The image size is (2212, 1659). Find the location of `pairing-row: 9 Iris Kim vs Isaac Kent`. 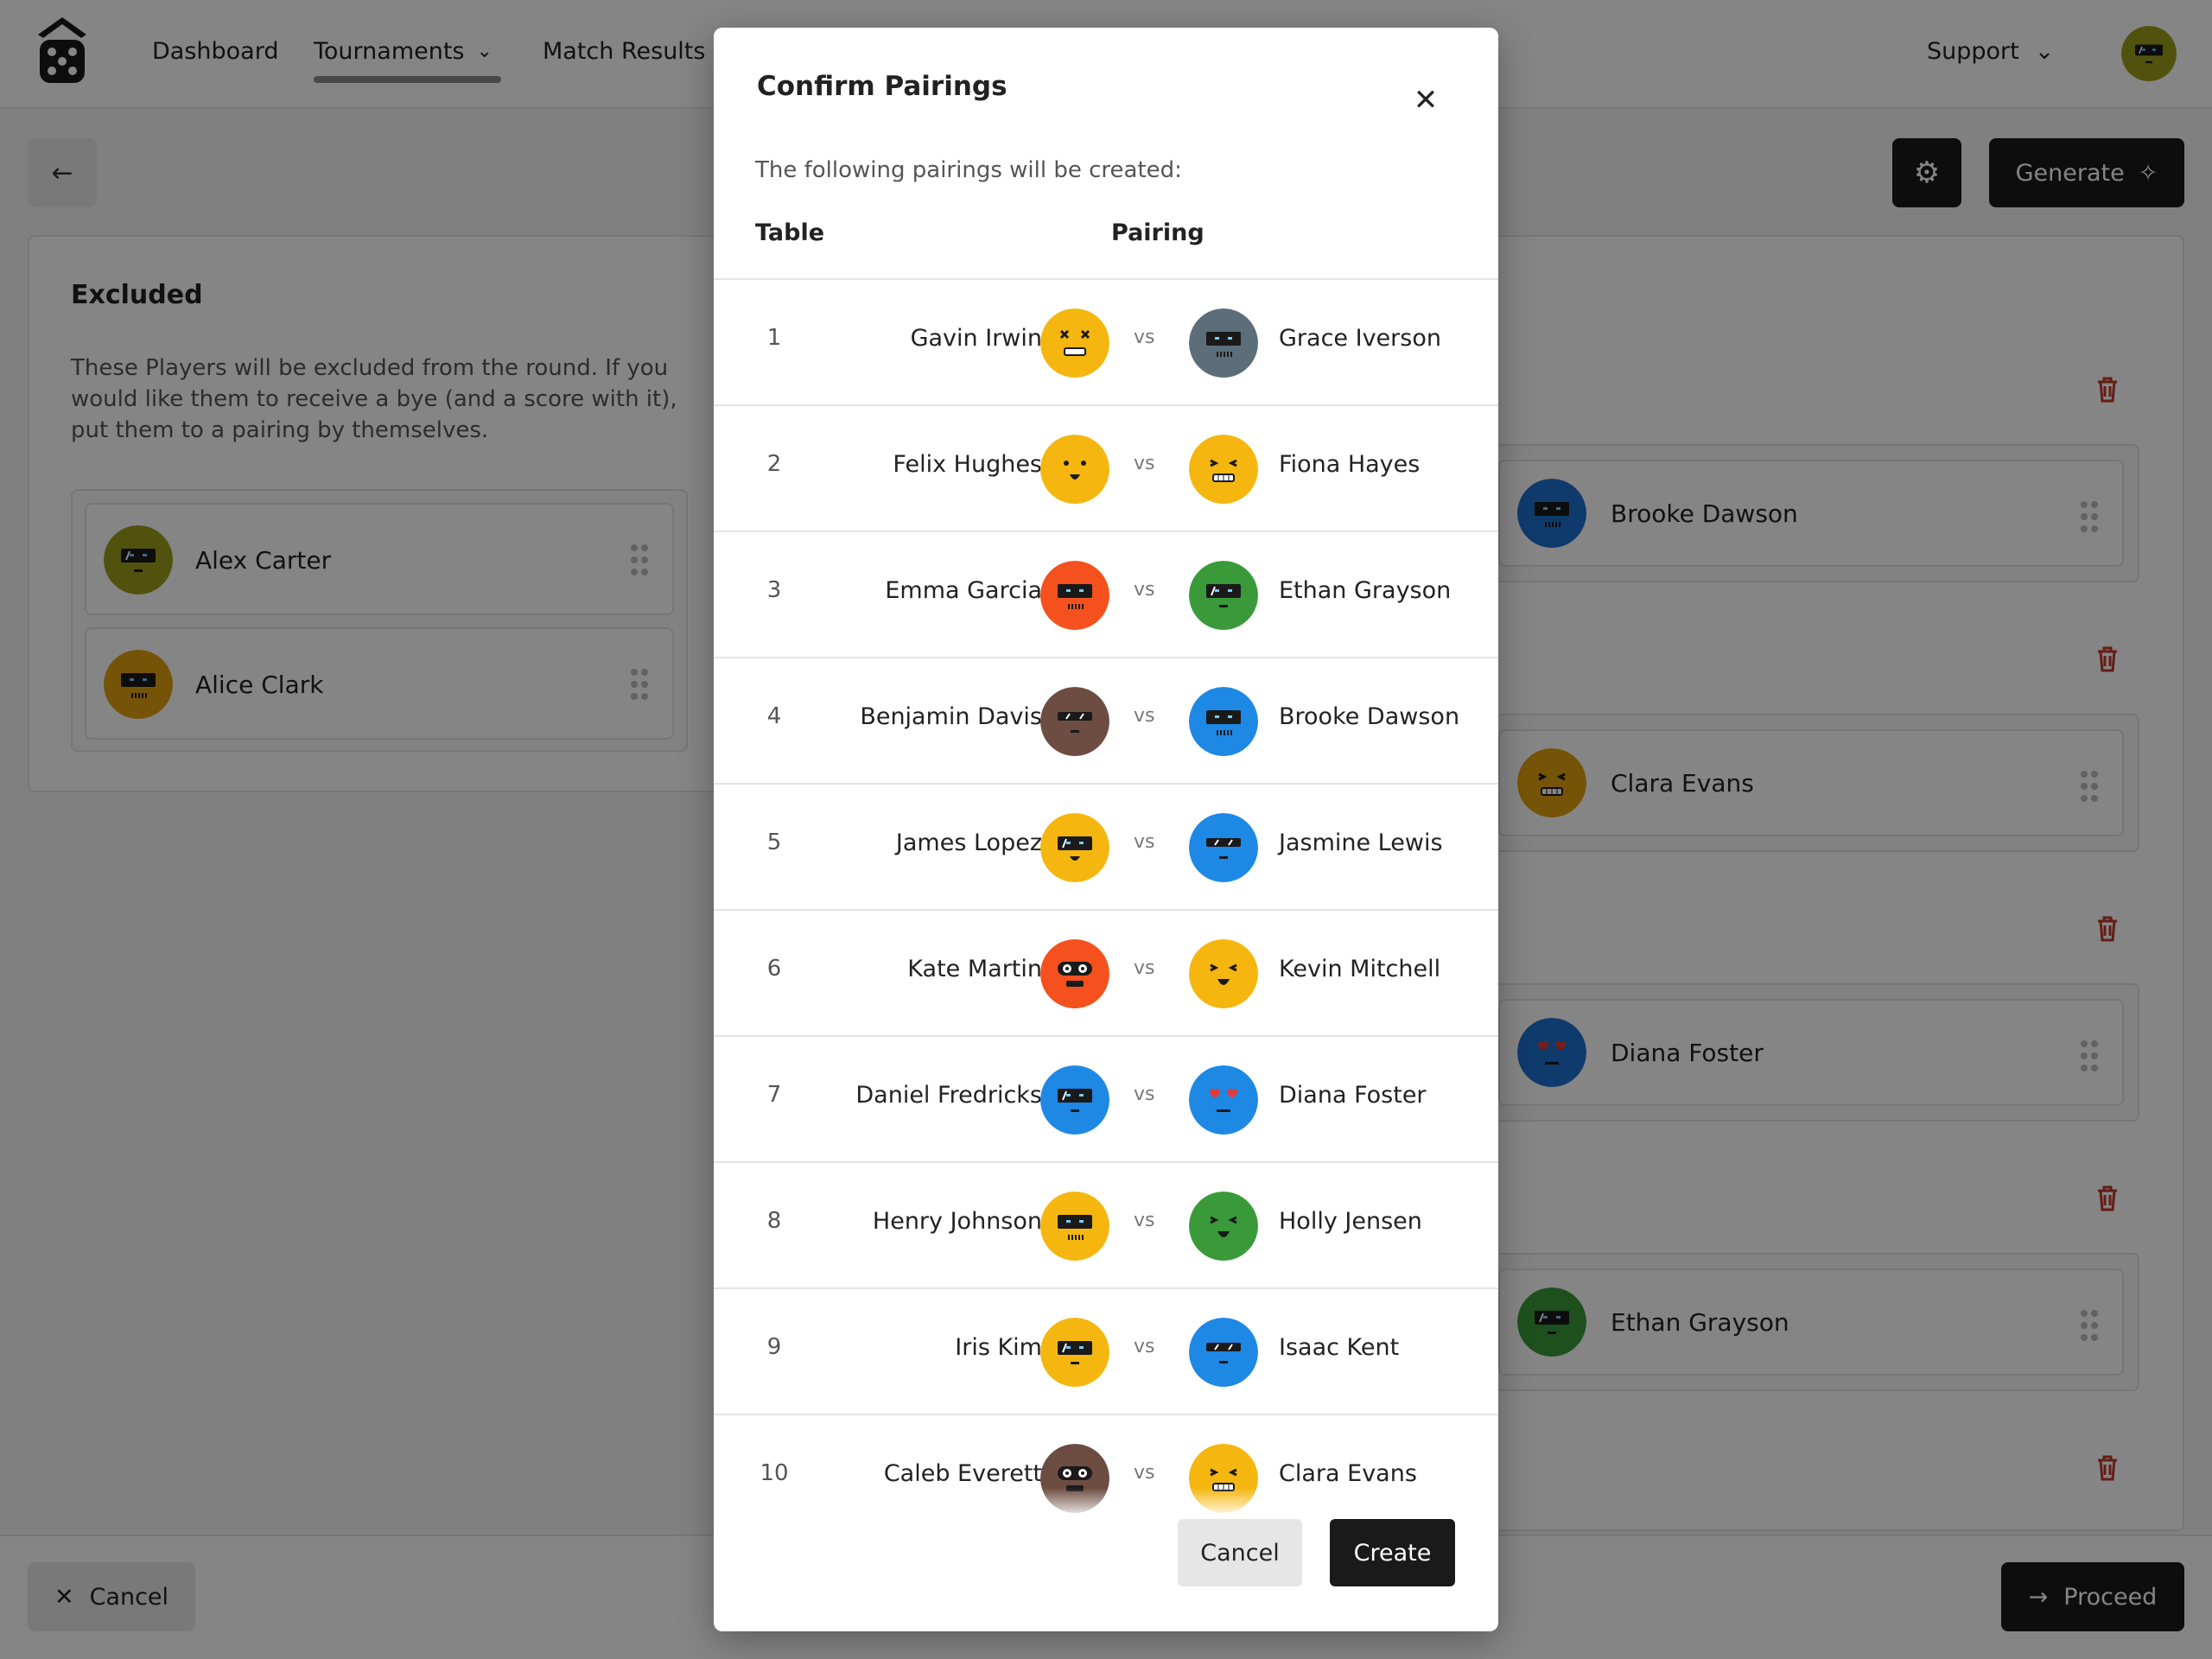

pairing-row: 9 Iris Kim vs Isaac Kent is located at coordinates (1106, 1352).